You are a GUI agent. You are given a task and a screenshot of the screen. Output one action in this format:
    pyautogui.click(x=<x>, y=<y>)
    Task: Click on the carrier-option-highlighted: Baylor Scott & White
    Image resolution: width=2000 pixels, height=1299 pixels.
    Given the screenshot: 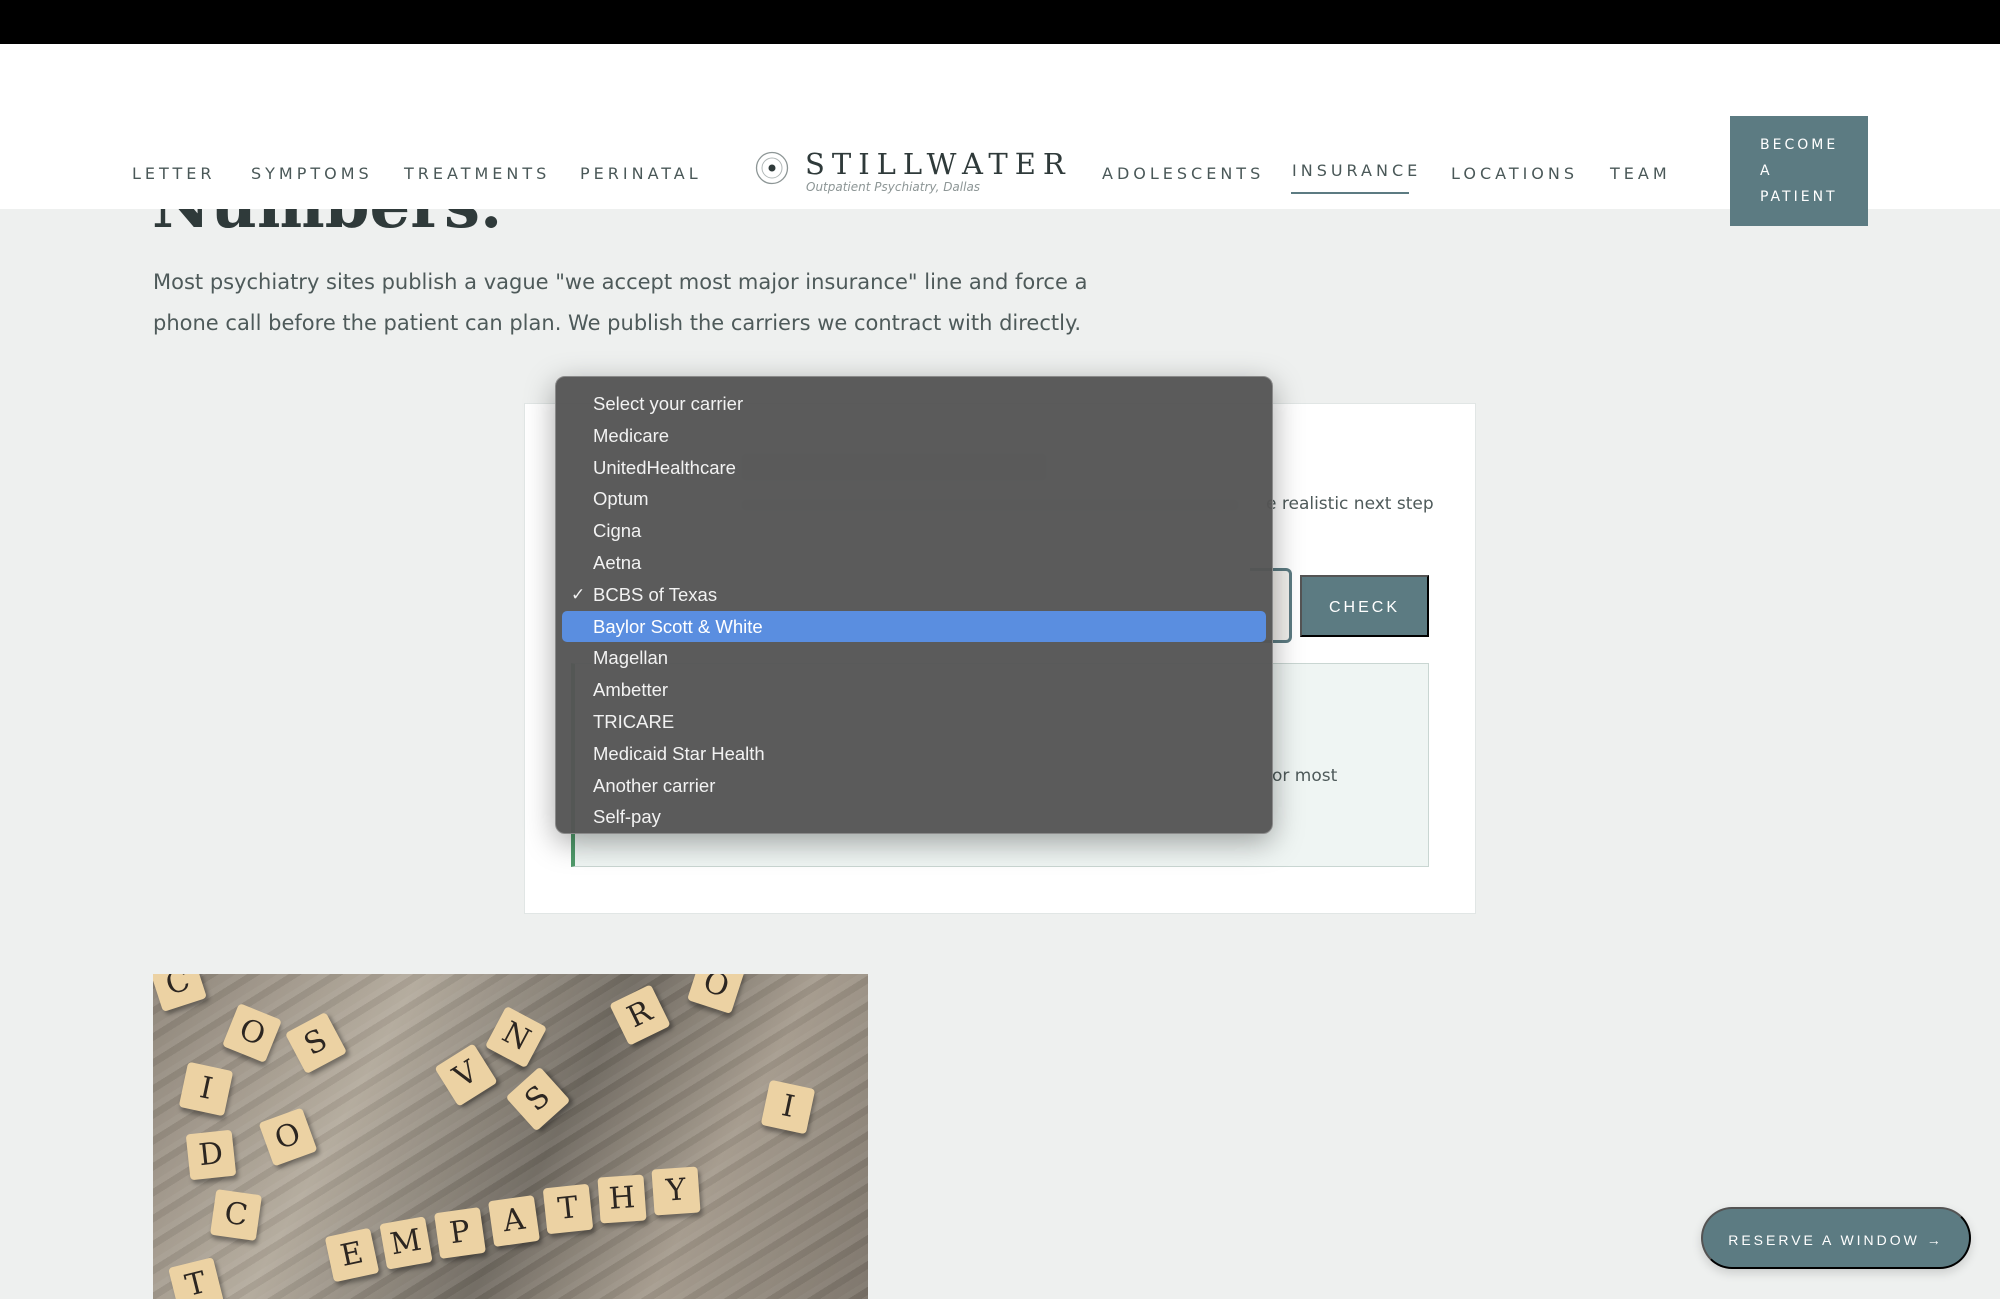 What is the action you would take?
    pyautogui.click(x=914, y=626)
    